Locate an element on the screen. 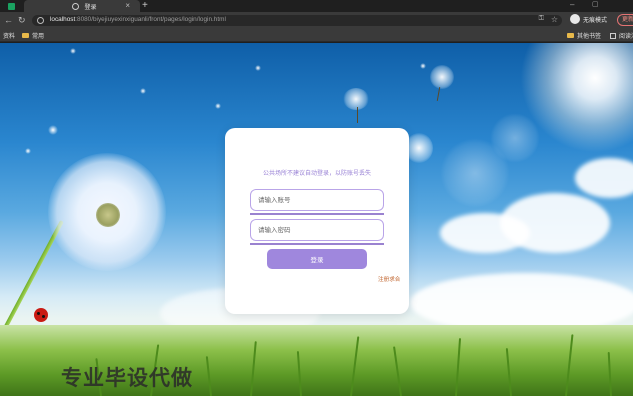 The height and width of the screenshot is (396, 633). update-button: 更新 is located at coordinates (625, 20).